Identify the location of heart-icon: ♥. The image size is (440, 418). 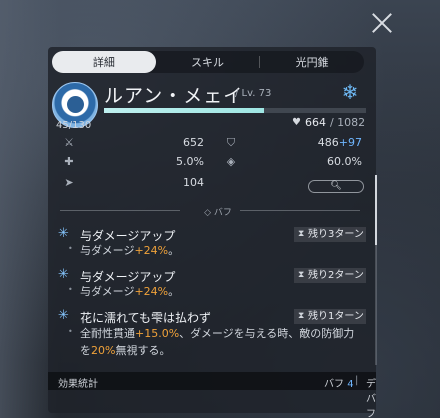
(296, 122).